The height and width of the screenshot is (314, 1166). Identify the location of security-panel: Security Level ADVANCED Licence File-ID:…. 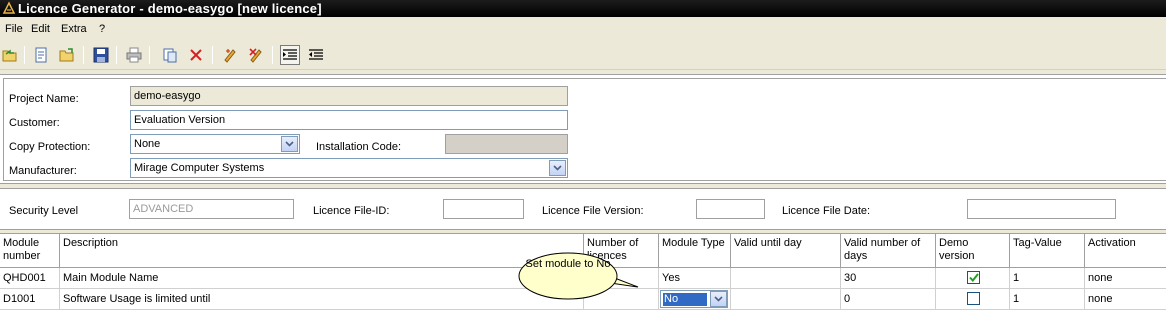
(583, 209).